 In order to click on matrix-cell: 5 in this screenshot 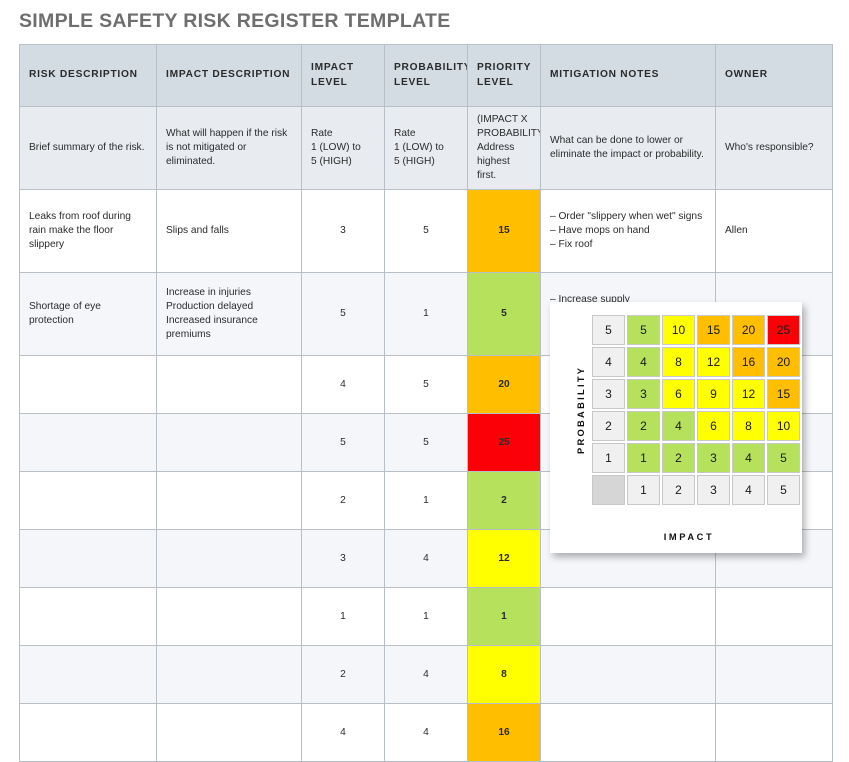, I will do `click(643, 330)`.